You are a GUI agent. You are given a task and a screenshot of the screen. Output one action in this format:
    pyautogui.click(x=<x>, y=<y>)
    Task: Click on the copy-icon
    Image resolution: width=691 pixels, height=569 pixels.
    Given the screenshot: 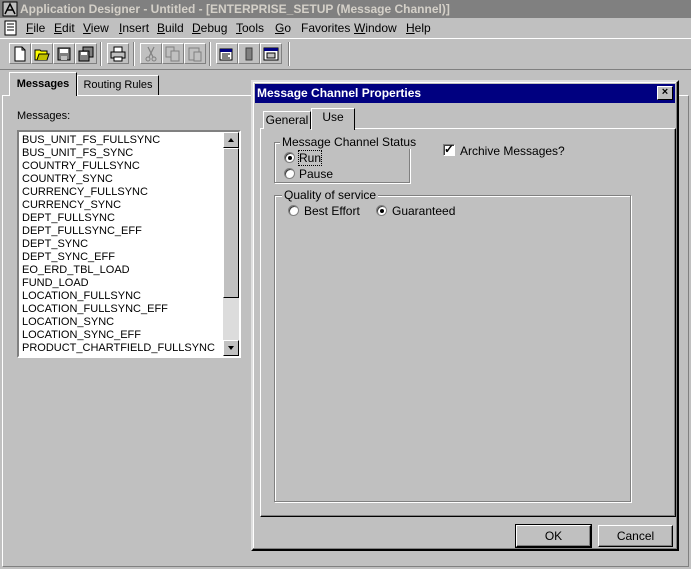 What is the action you would take?
    pyautogui.click(x=172, y=54)
    